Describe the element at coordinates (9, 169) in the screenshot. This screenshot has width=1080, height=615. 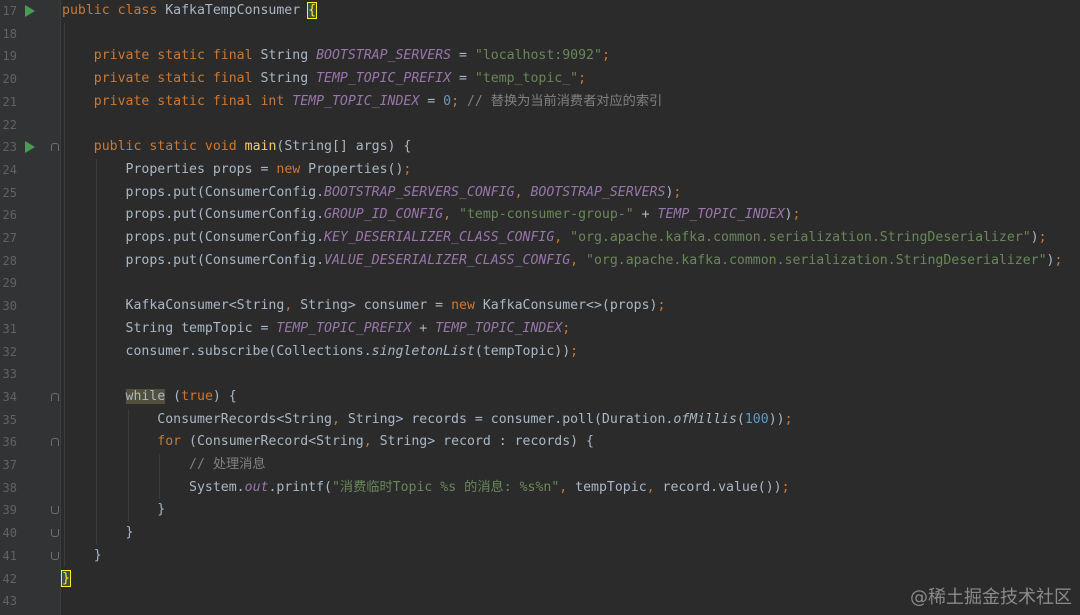
I see `line-number: 24` at that location.